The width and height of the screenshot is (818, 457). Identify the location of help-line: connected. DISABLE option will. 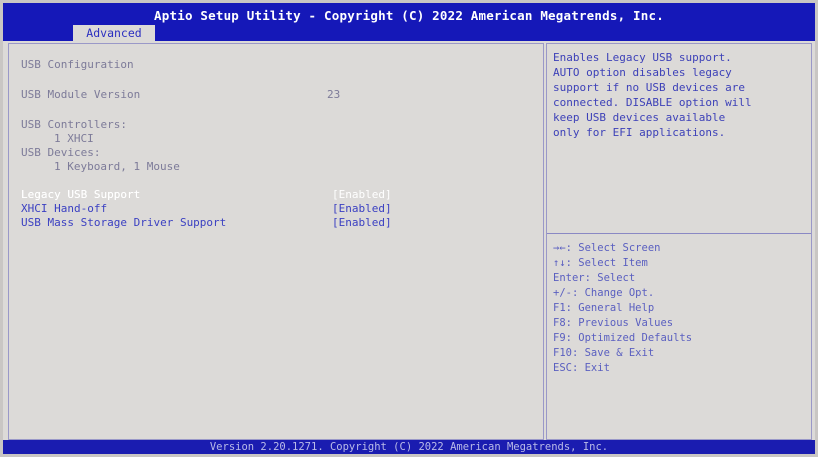
(652, 102).